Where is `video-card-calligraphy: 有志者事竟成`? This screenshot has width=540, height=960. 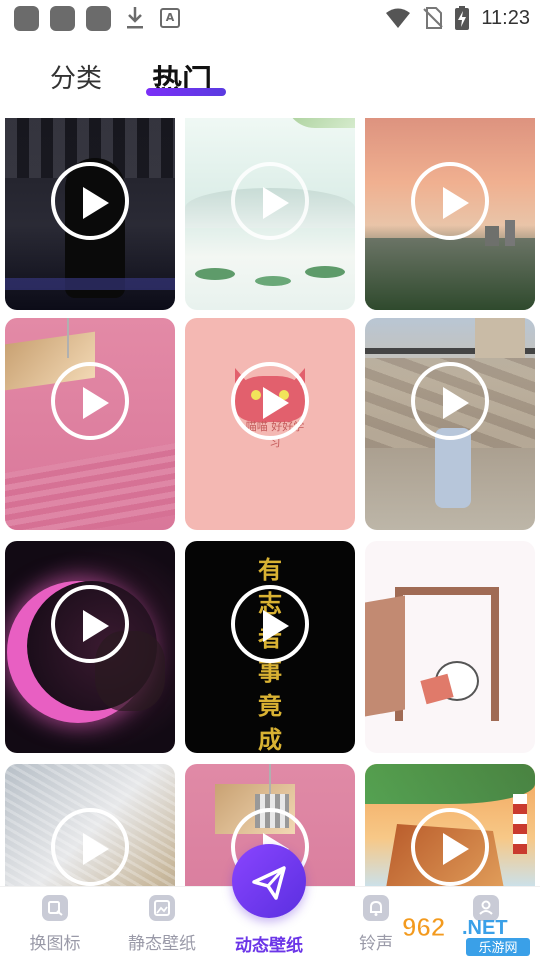
video-card-calligraphy: 有志者事竟成 is located at coordinates (270, 647).